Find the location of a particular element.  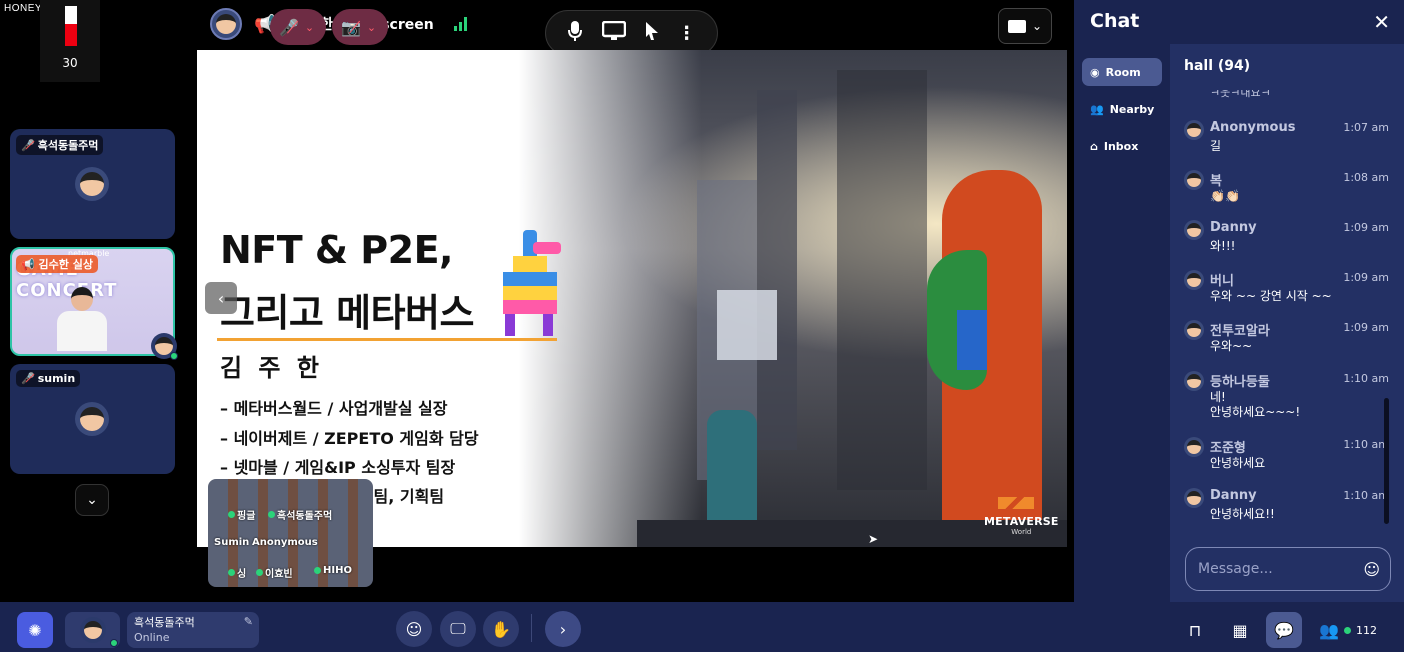

expand-toolbar-button: › is located at coordinates (563, 629).